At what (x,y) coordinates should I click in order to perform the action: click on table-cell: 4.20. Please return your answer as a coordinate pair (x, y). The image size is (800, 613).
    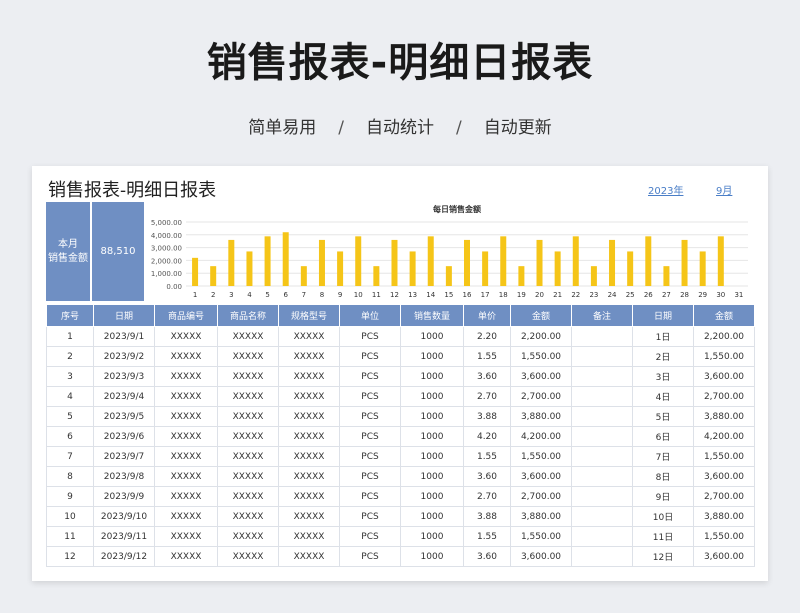
    Looking at the image, I should click on (487, 436).